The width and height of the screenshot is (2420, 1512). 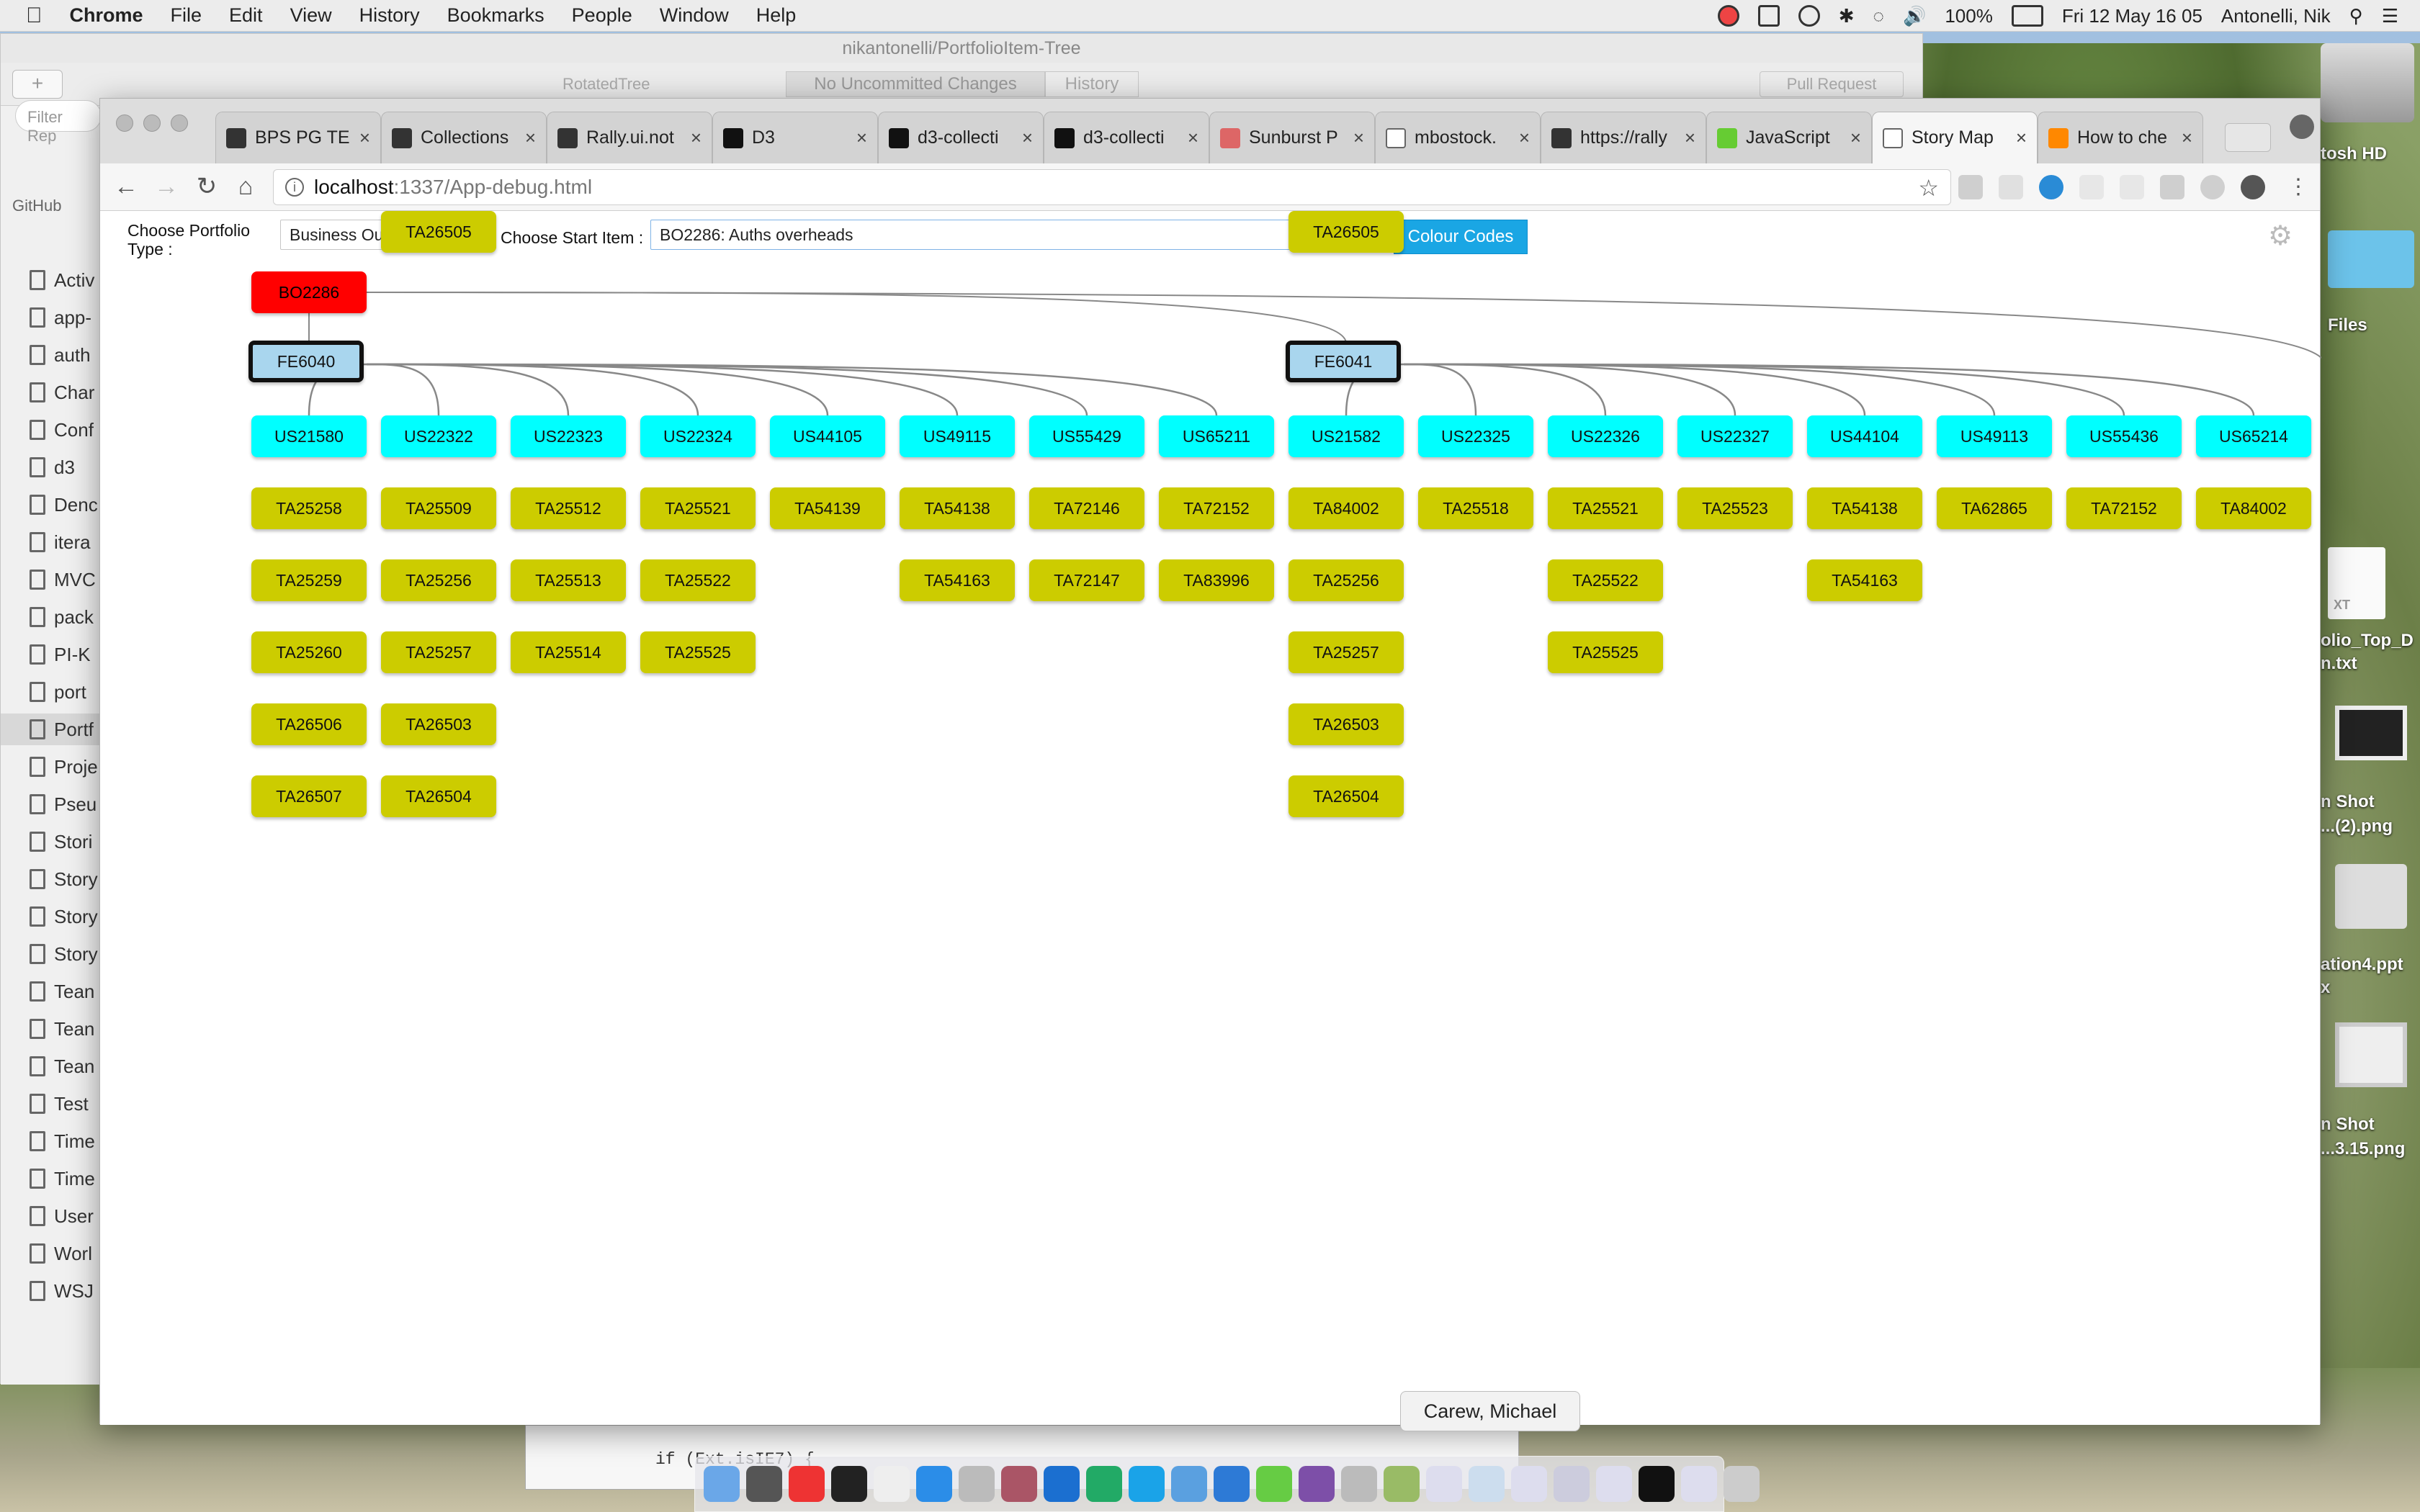 What do you see at coordinates (2276, 16) in the screenshot?
I see `user-name: Antonelli, Nik` at bounding box center [2276, 16].